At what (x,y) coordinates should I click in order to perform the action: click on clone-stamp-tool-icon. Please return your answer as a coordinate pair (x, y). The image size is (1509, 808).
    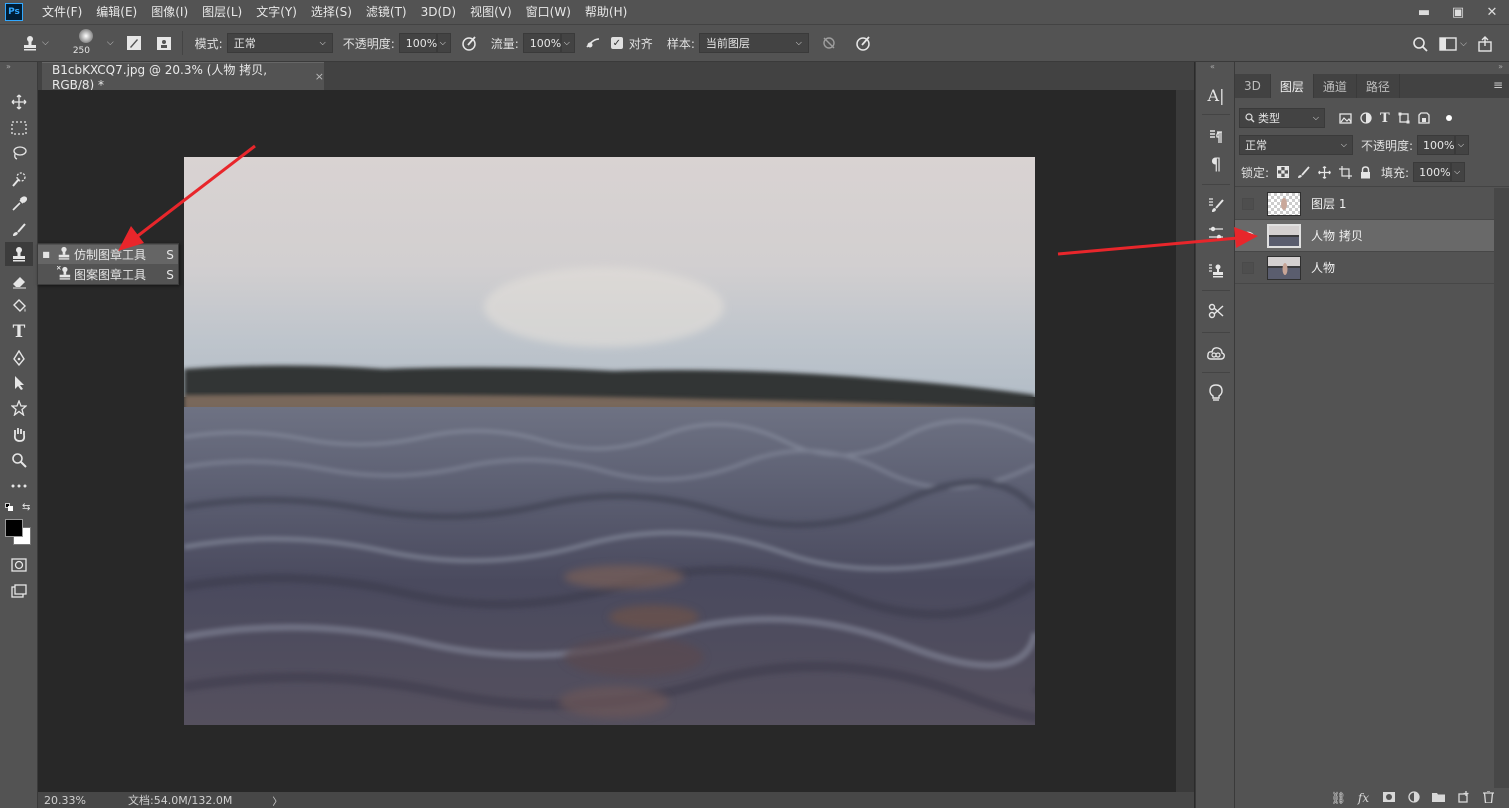
    Looking at the image, I should click on (19, 254).